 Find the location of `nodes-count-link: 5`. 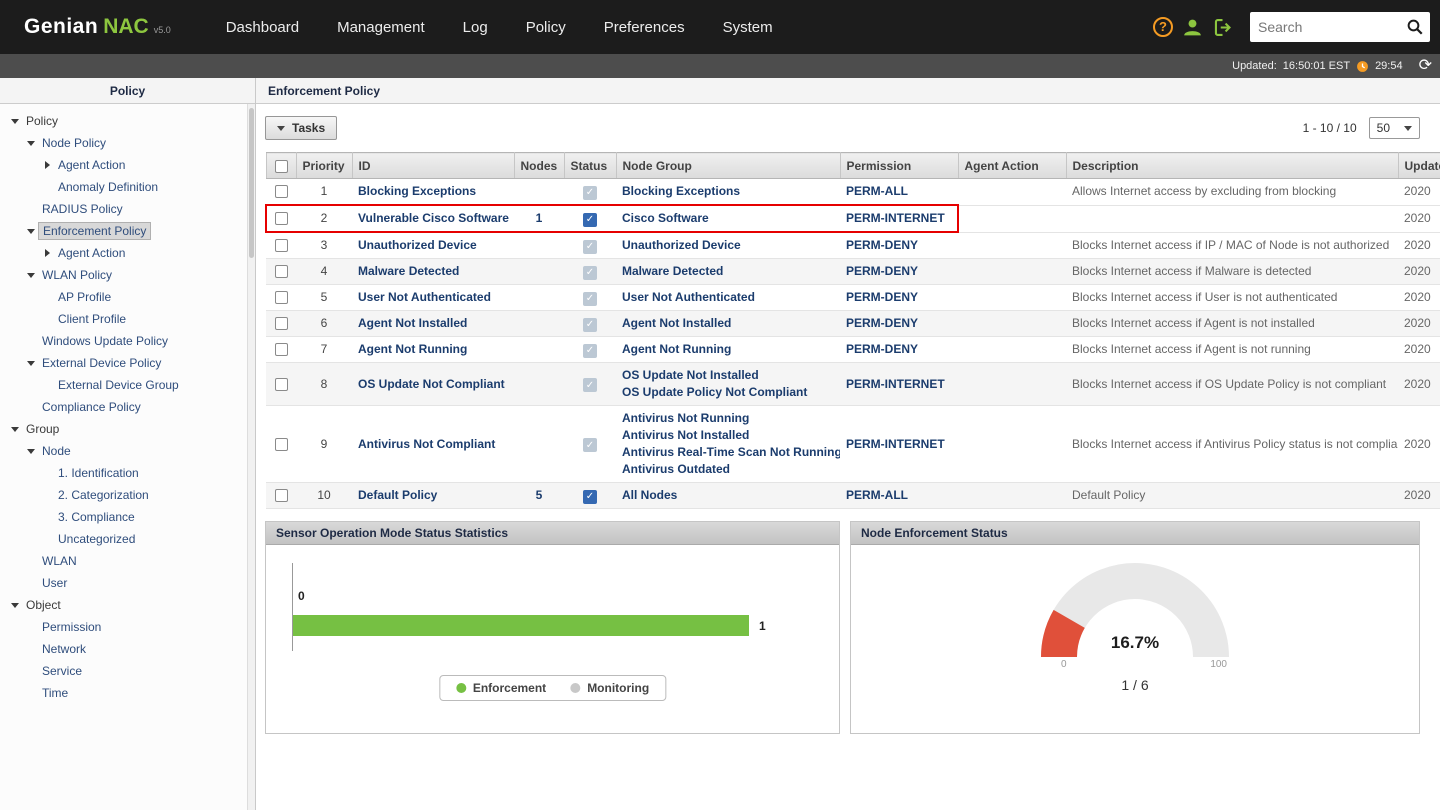

nodes-count-link: 5 is located at coordinates (539, 495).